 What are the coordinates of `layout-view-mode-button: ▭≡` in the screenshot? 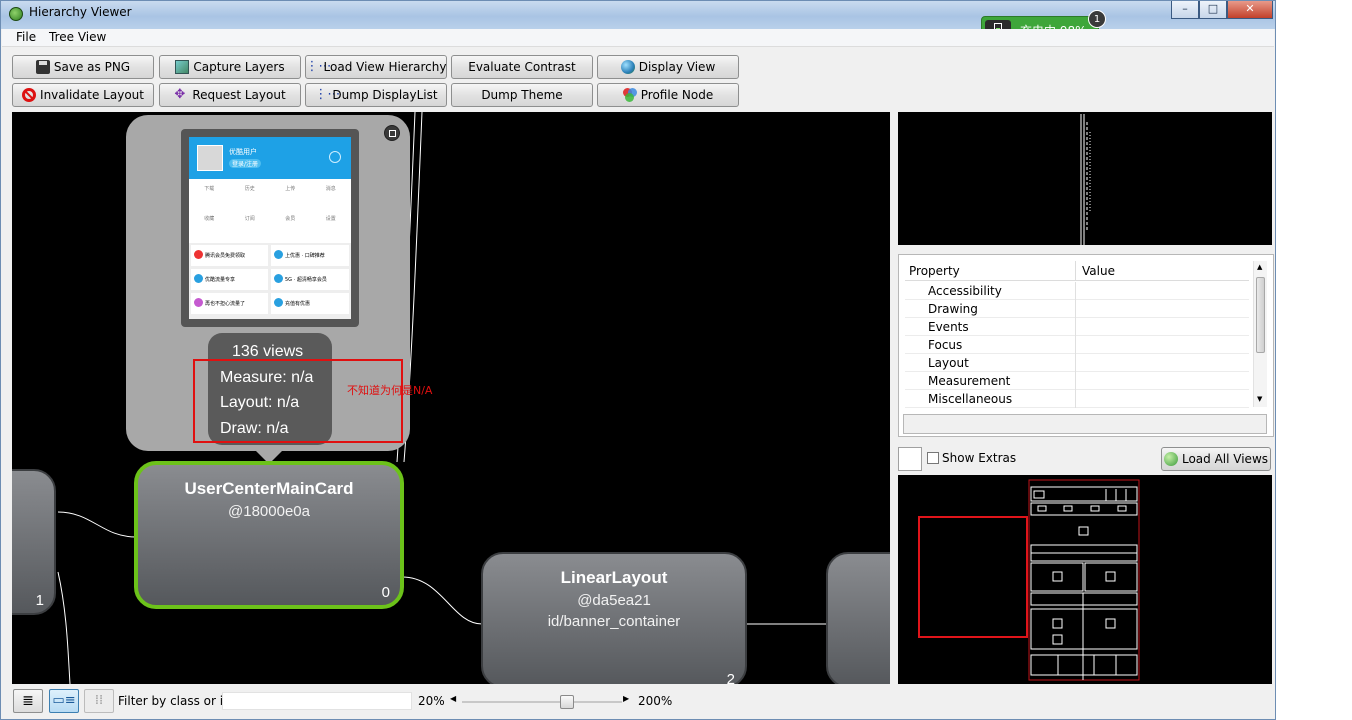 It's located at (64, 701).